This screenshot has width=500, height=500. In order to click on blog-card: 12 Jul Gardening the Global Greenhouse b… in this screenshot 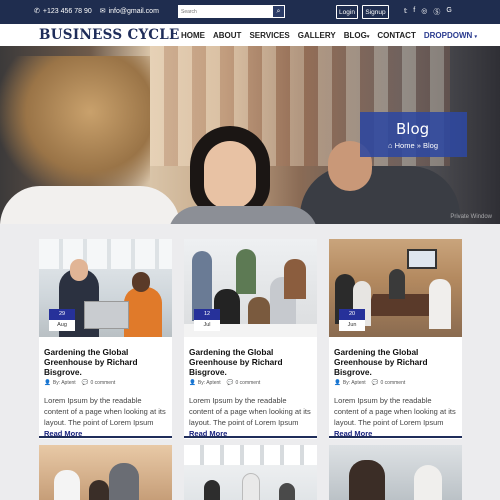, I will do `click(250, 339)`.